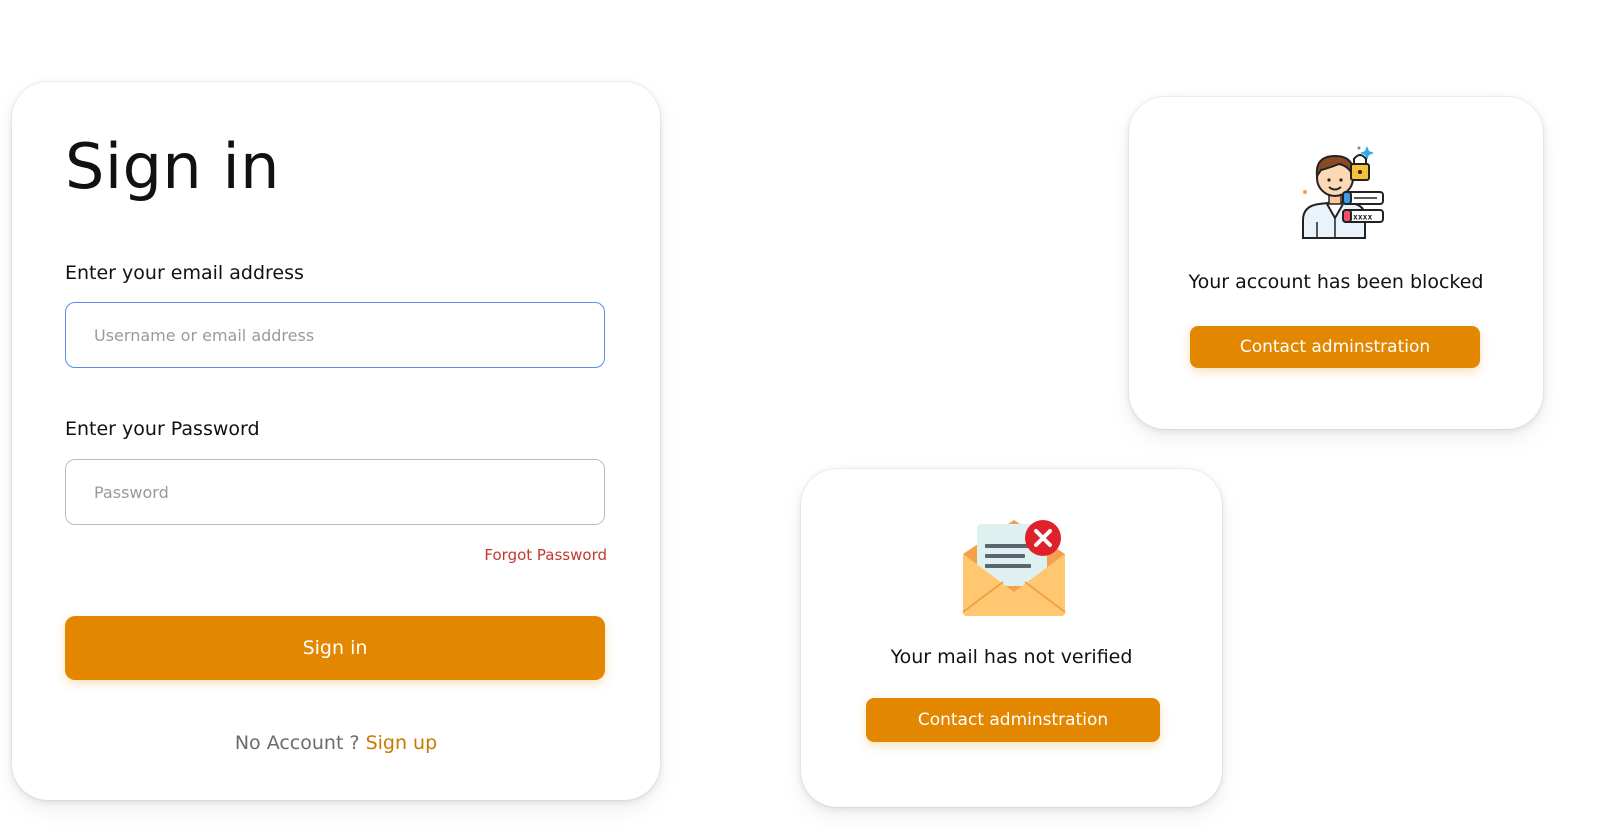 The height and width of the screenshot is (827, 1606). I want to click on email-label: Enter your email address, so click(184, 273).